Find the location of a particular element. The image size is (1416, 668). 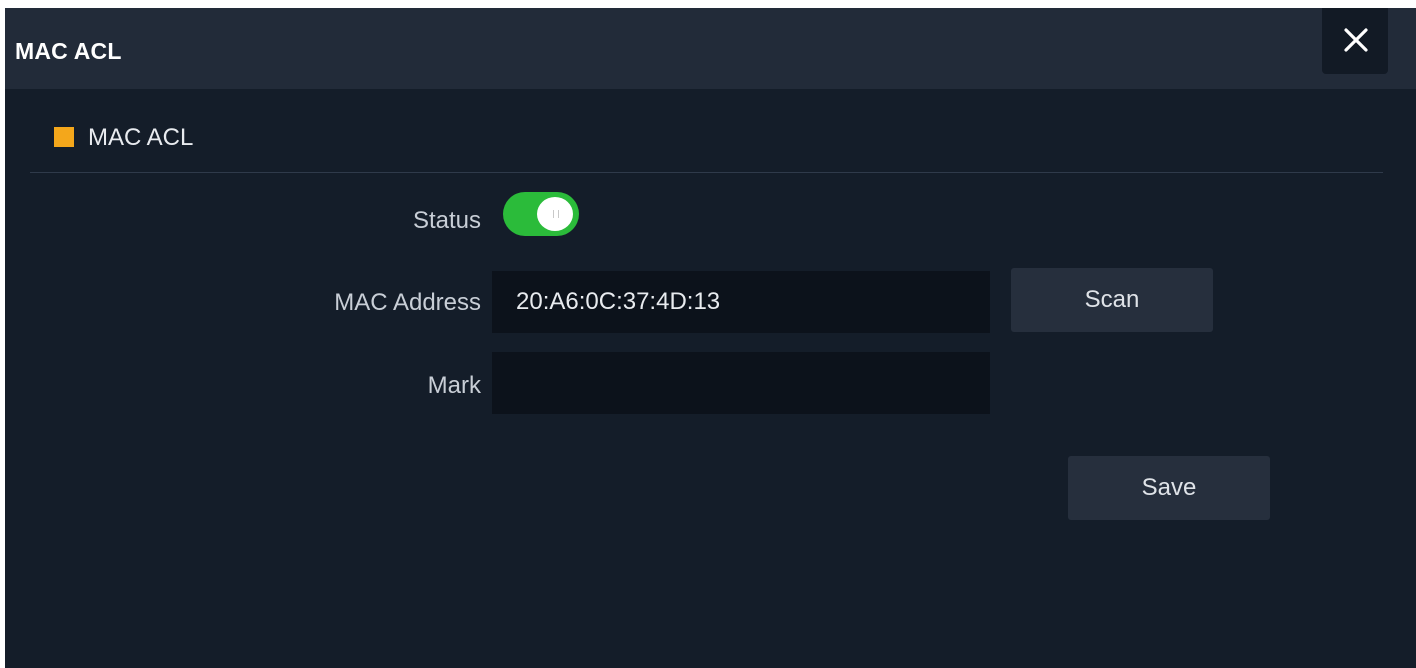

toggle-knob is located at coordinates (555, 214).